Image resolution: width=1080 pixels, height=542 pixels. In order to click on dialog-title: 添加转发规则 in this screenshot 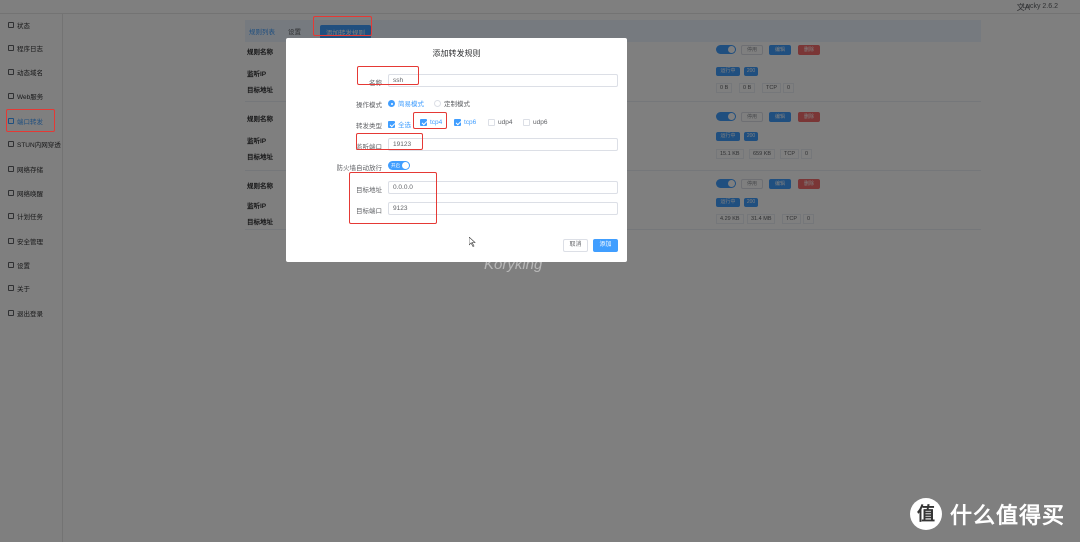, I will do `click(456, 53)`.